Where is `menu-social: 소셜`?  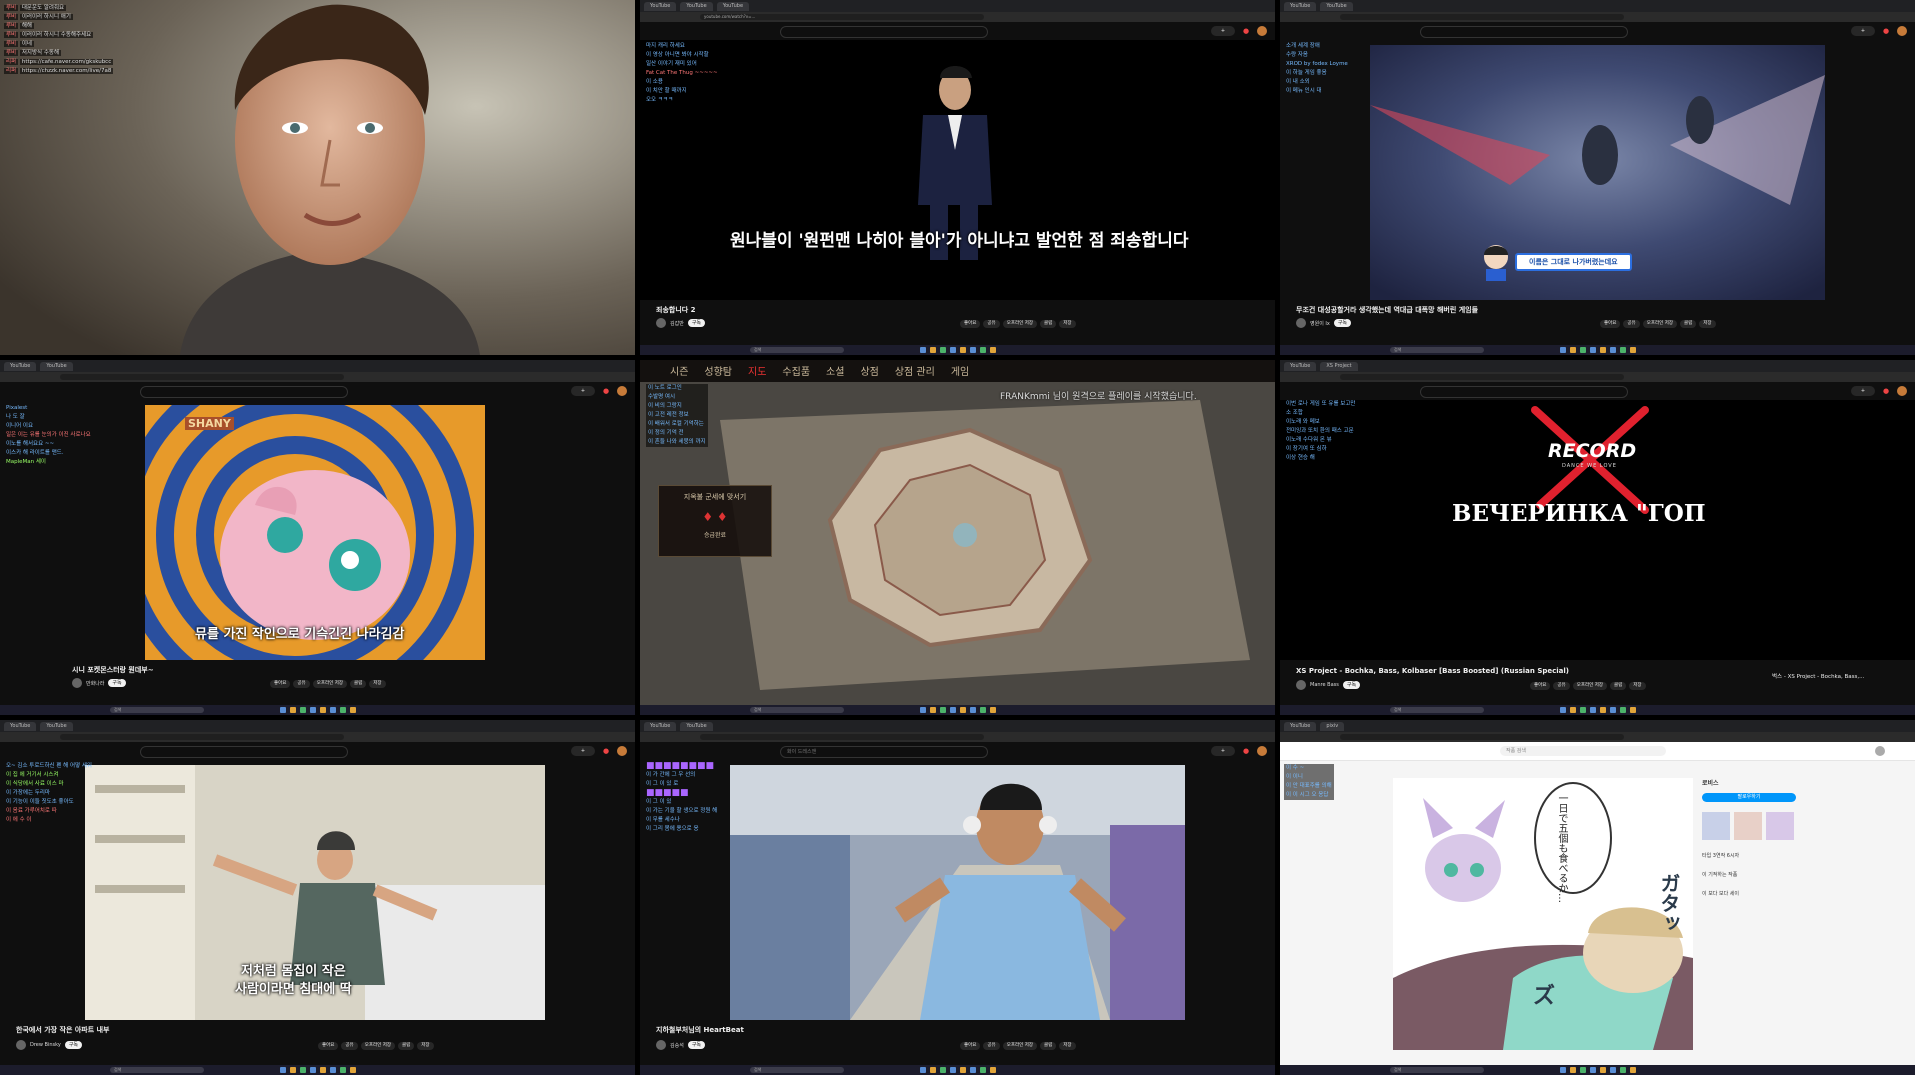 menu-social: 소셜 is located at coordinates (835, 370).